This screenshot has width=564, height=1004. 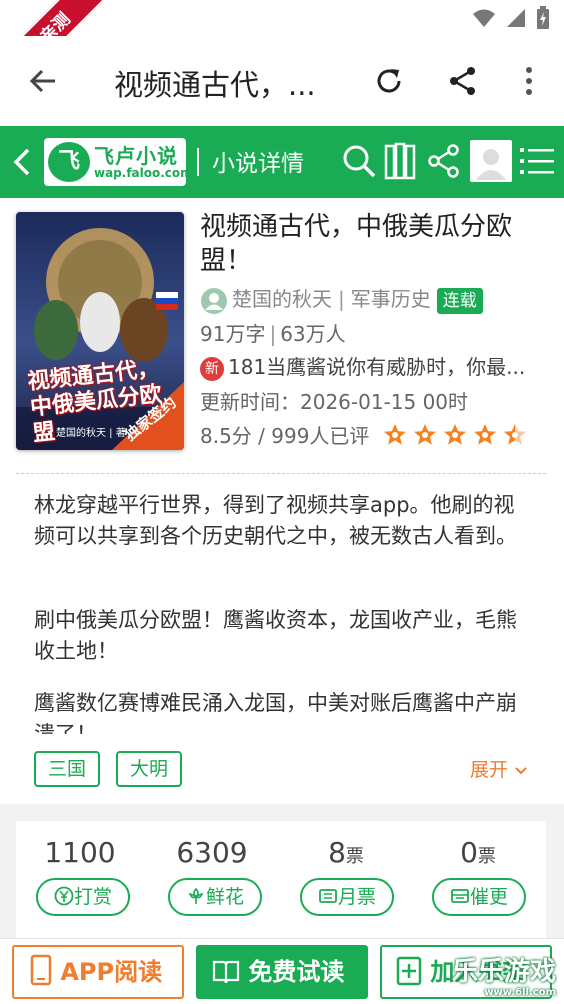 What do you see at coordinates (543, 17) in the screenshot?
I see `battery-charging-icon` at bounding box center [543, 17].